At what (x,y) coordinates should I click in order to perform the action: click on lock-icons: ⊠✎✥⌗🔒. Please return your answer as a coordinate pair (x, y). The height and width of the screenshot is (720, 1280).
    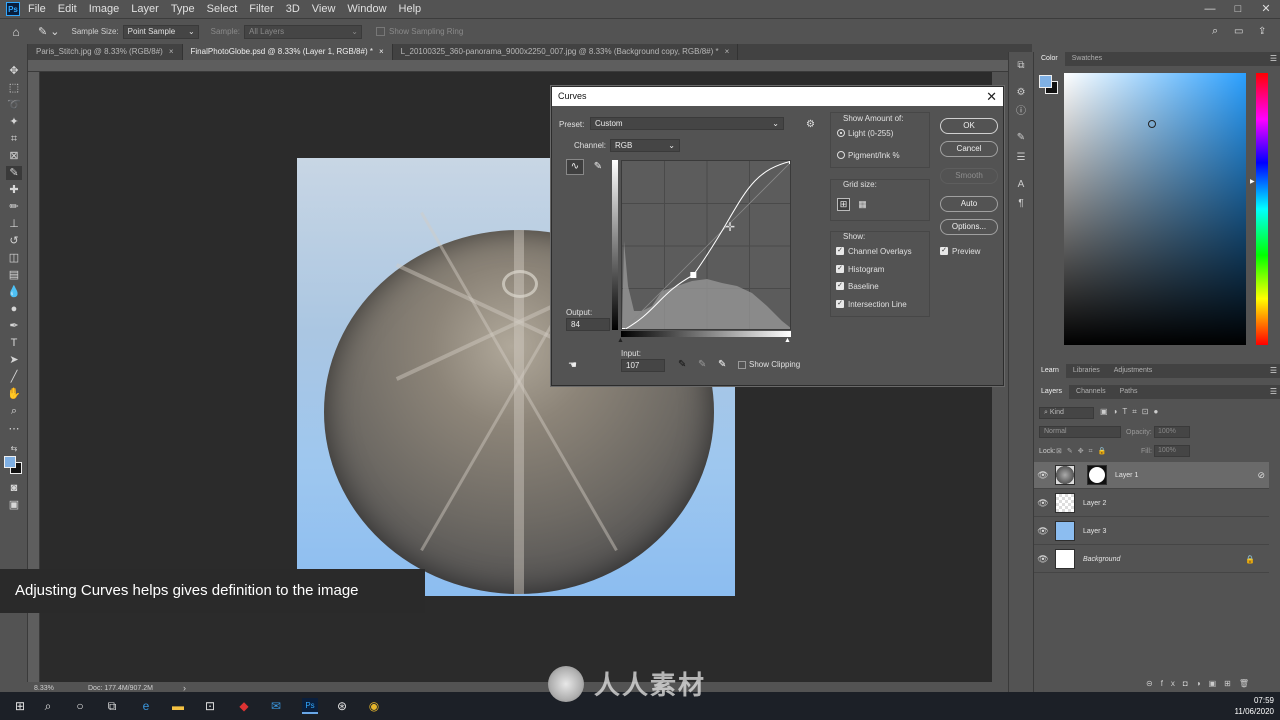
    Looking at the image, I should click on (1083, 451).